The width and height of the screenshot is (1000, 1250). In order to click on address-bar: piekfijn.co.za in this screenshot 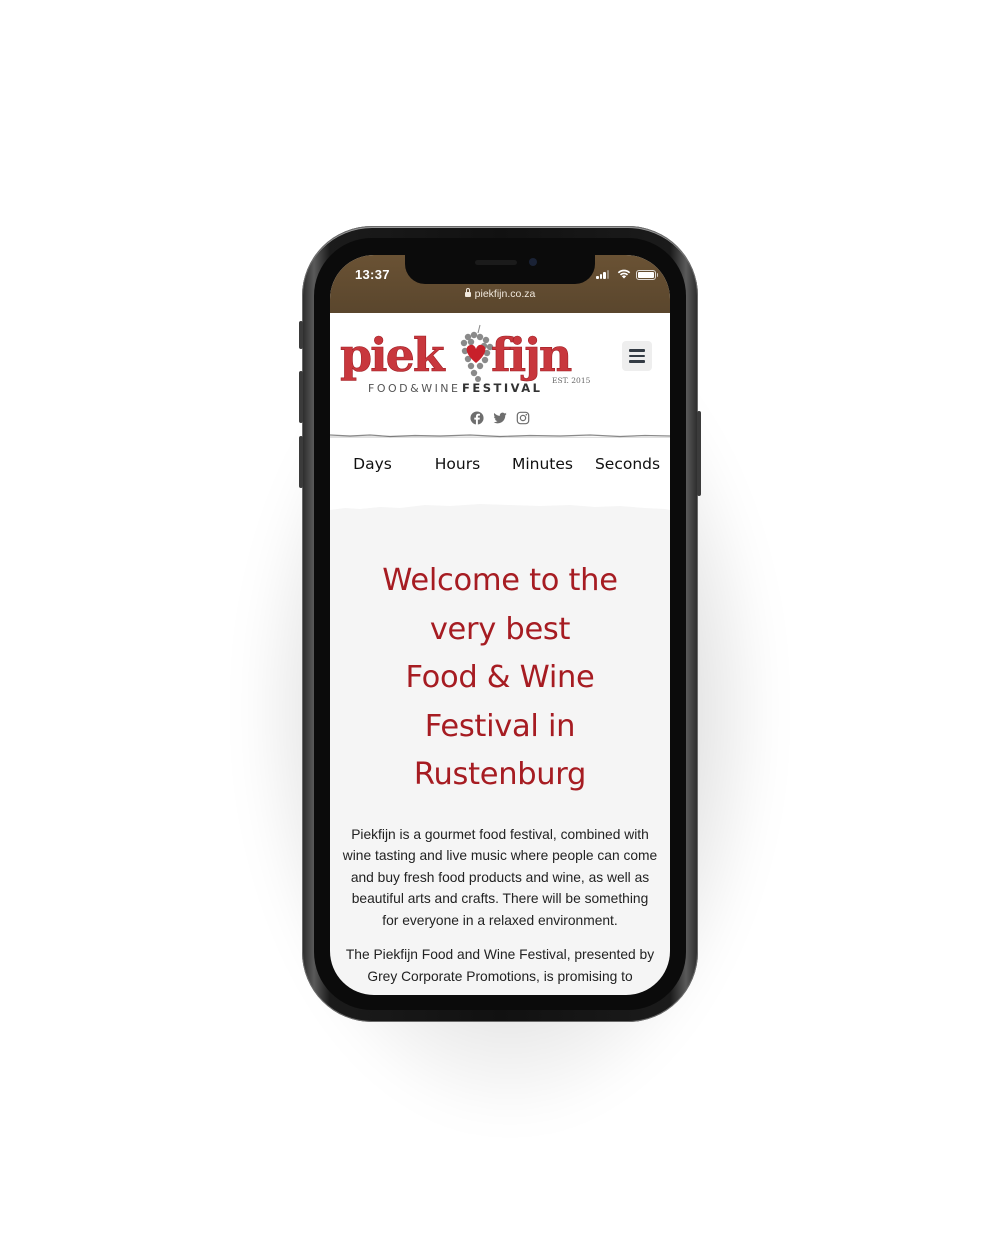, I will do `click(500, 294)`.